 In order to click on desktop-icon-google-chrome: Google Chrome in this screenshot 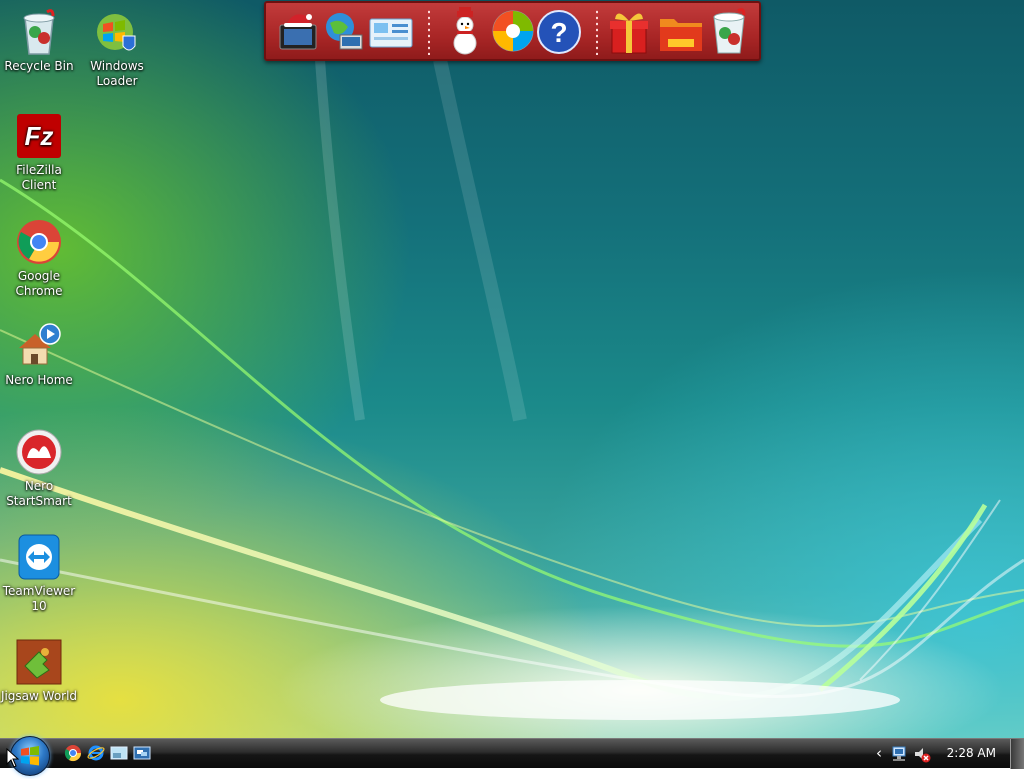, I will do `click(39, 258)`.